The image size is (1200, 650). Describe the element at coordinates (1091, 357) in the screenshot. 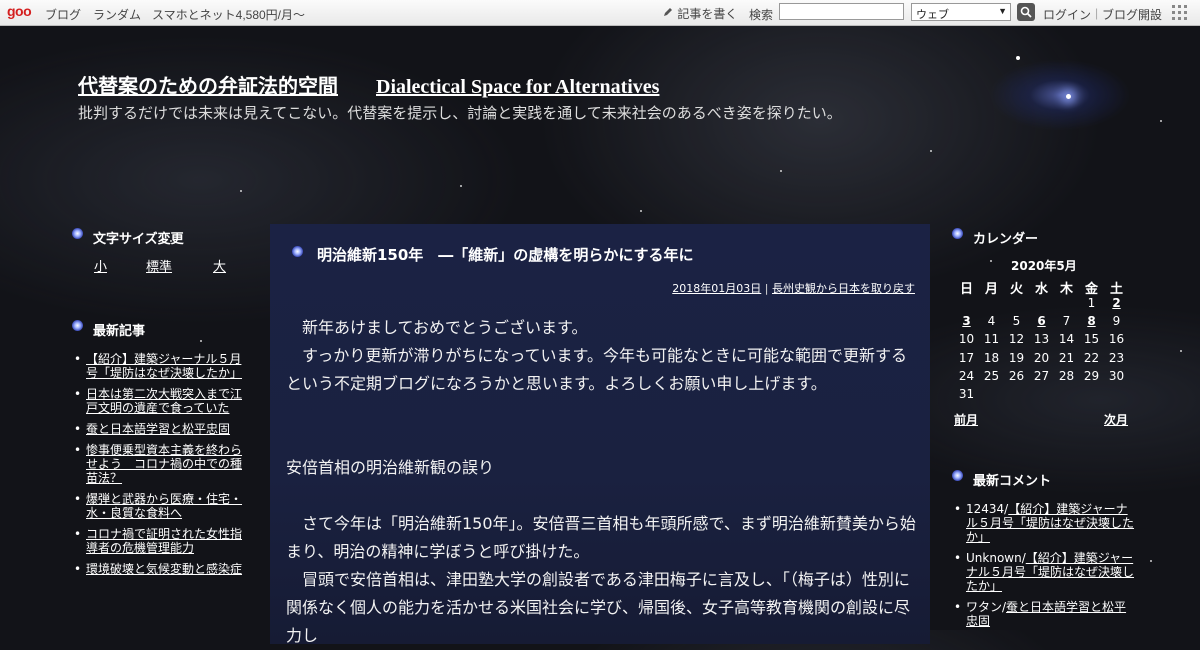

I see `calendar-day: 22` at that location.